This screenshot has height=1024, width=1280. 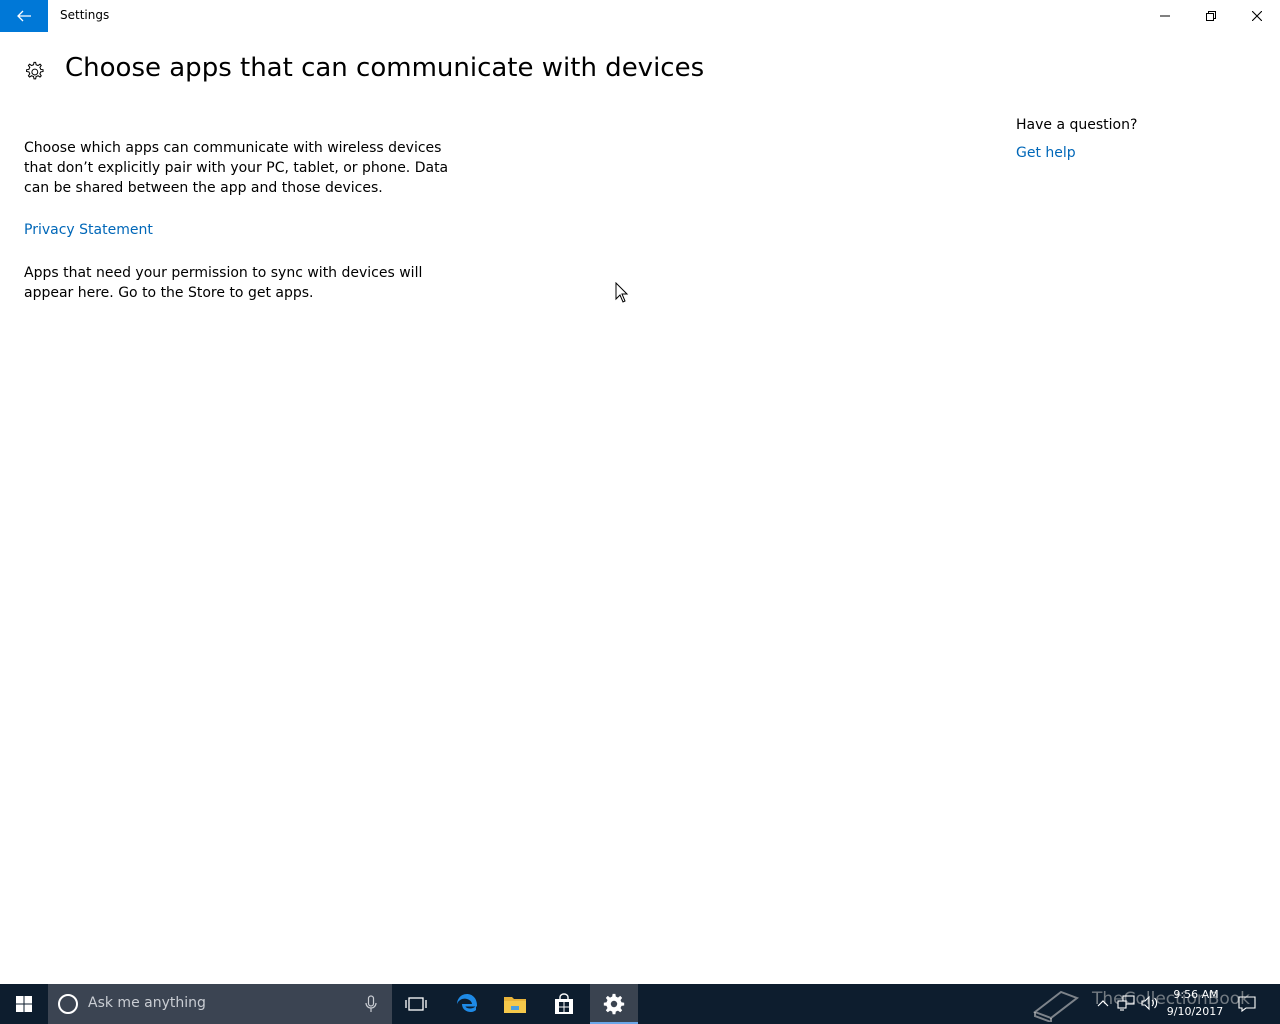 I want to click on privacy-statement-link: Privacy Statement, so click(x=88, y=230).